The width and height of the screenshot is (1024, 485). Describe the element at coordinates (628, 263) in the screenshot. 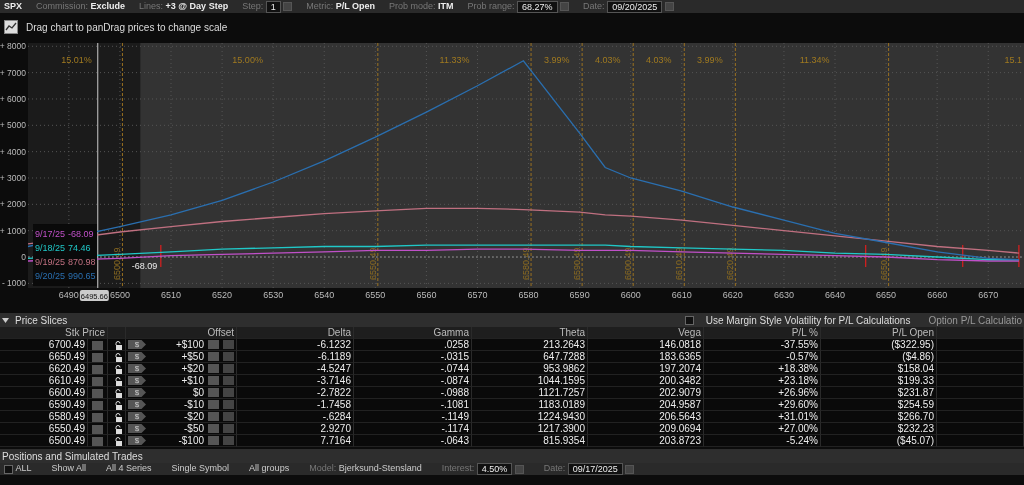

I see `strike-label: 6600.49` at that location.